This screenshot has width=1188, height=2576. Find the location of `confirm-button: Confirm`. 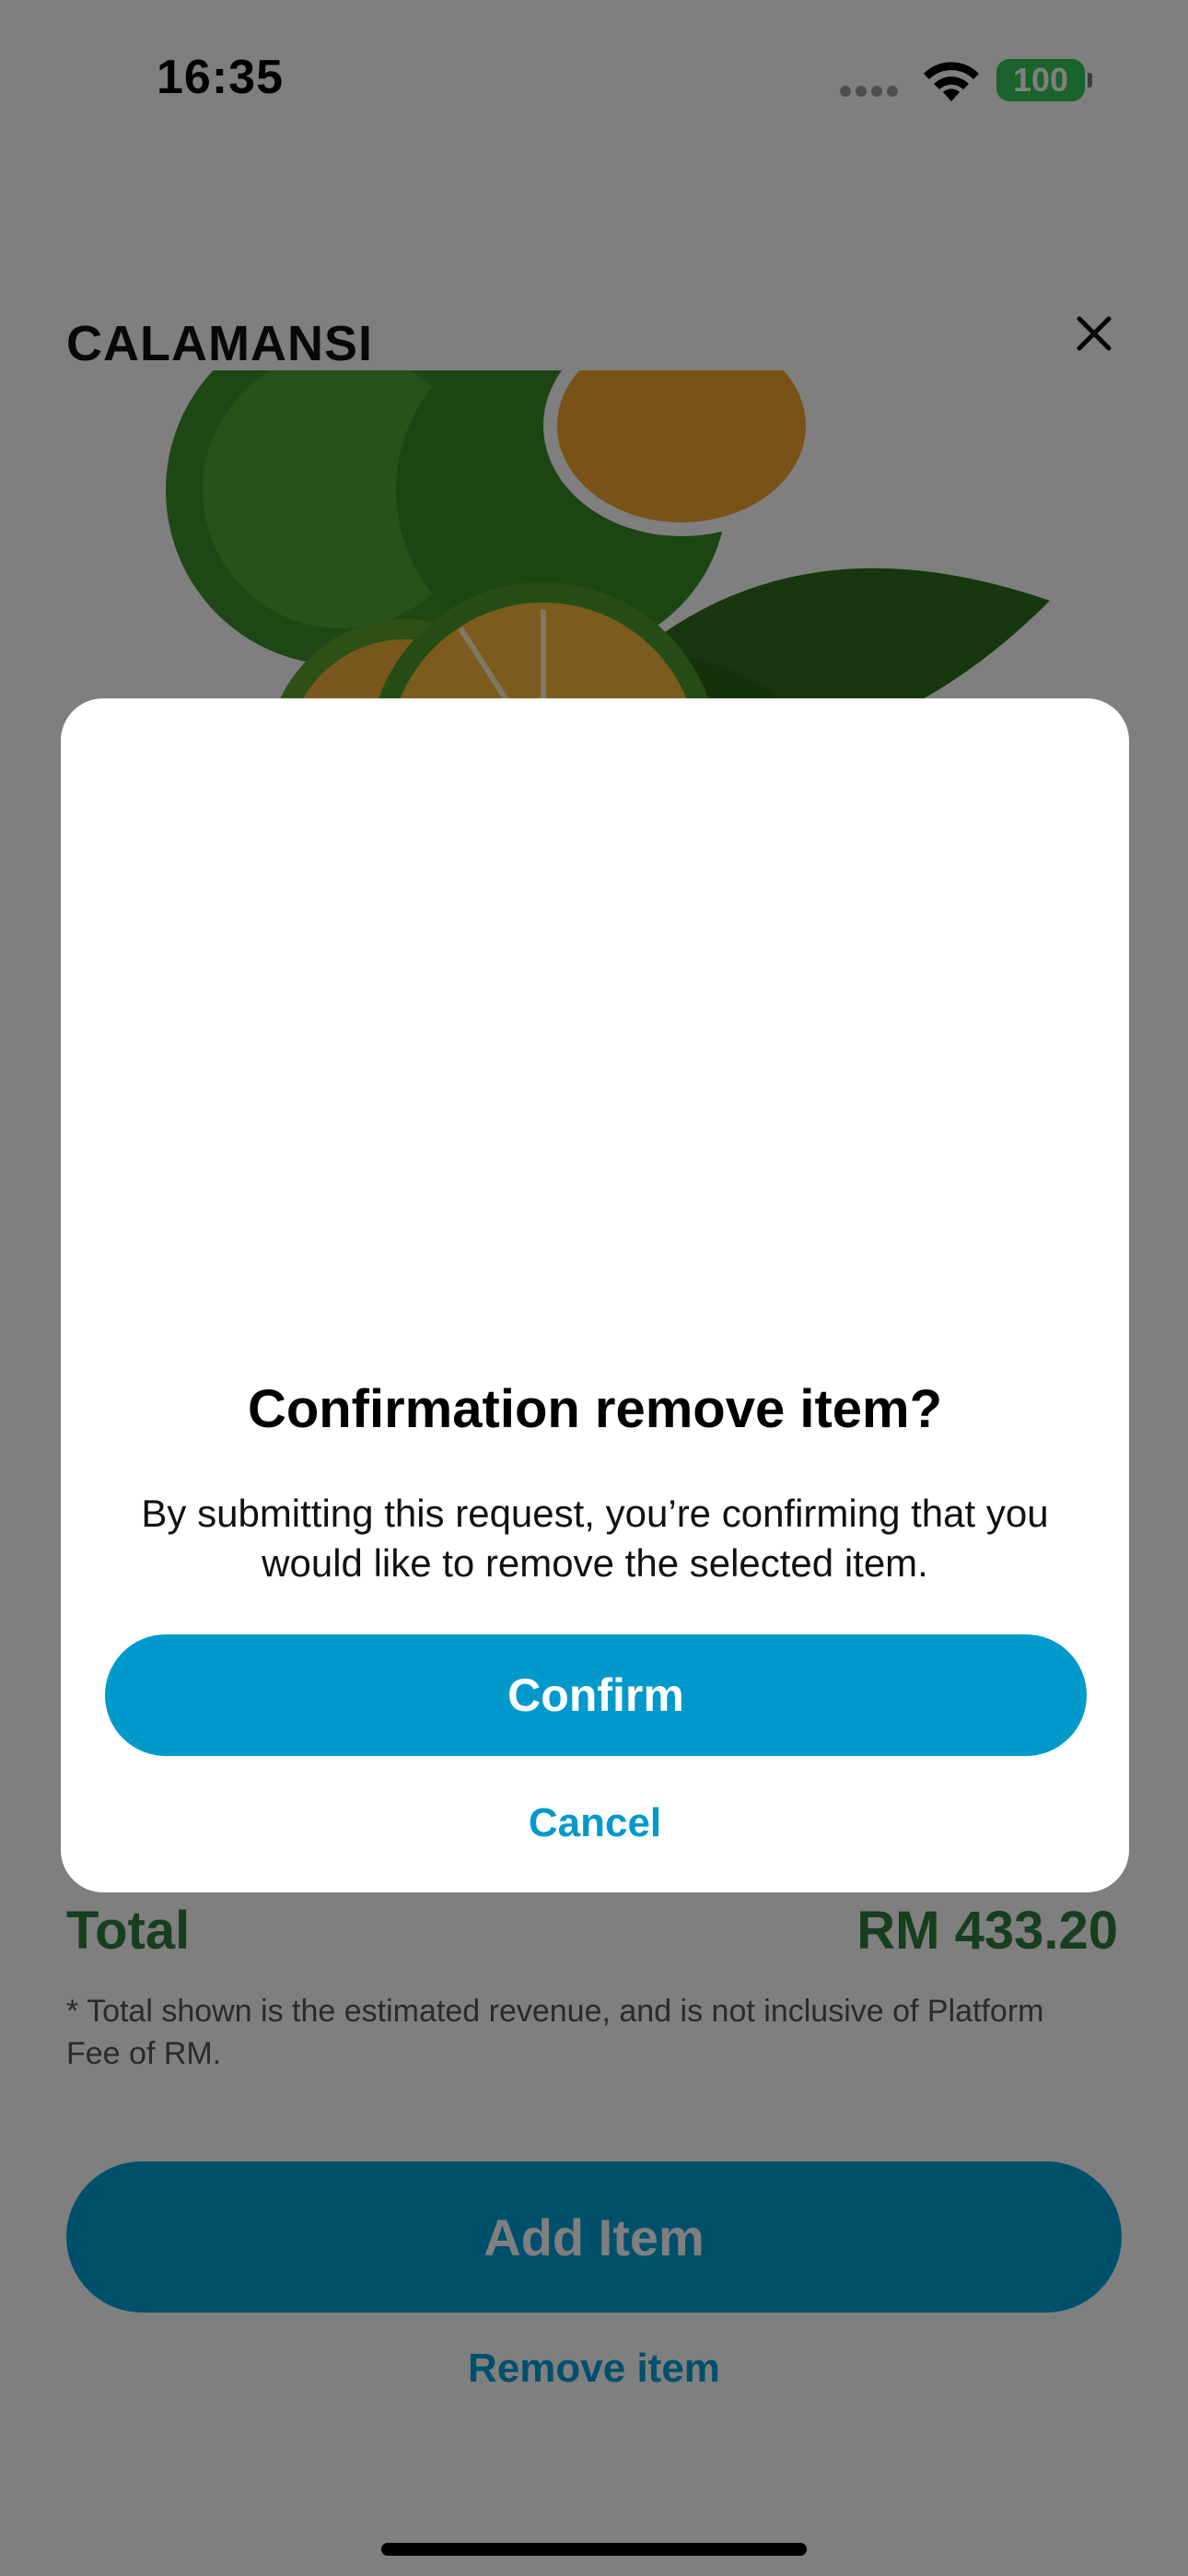

confirm-button: Confirm is located at coordinates (596, 1695).